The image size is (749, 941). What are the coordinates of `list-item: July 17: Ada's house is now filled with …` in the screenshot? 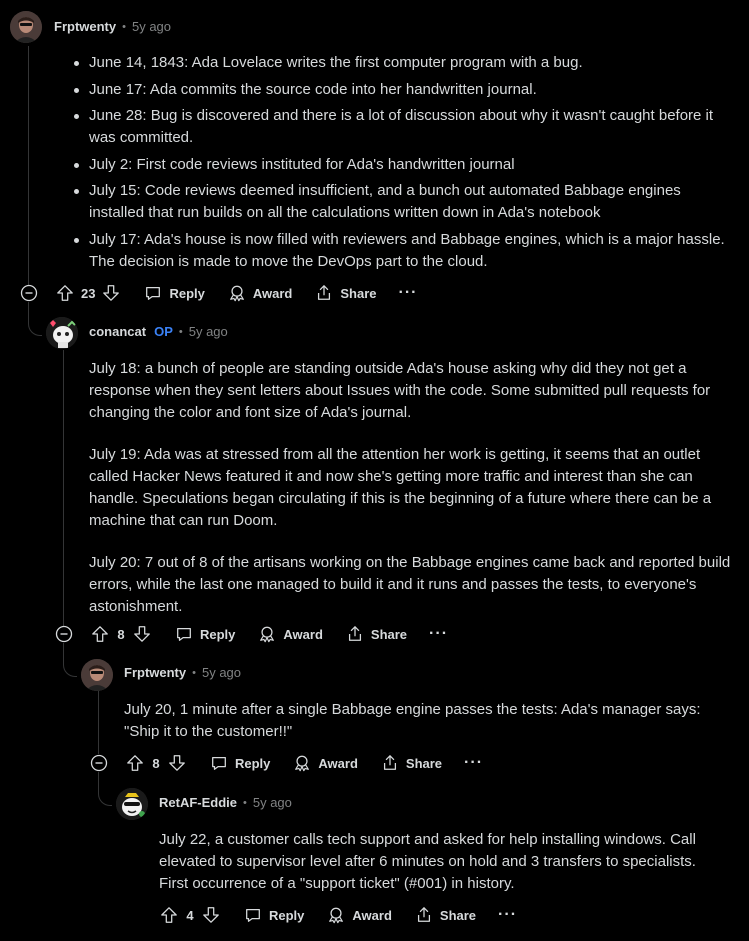 It's located at (400, 251).